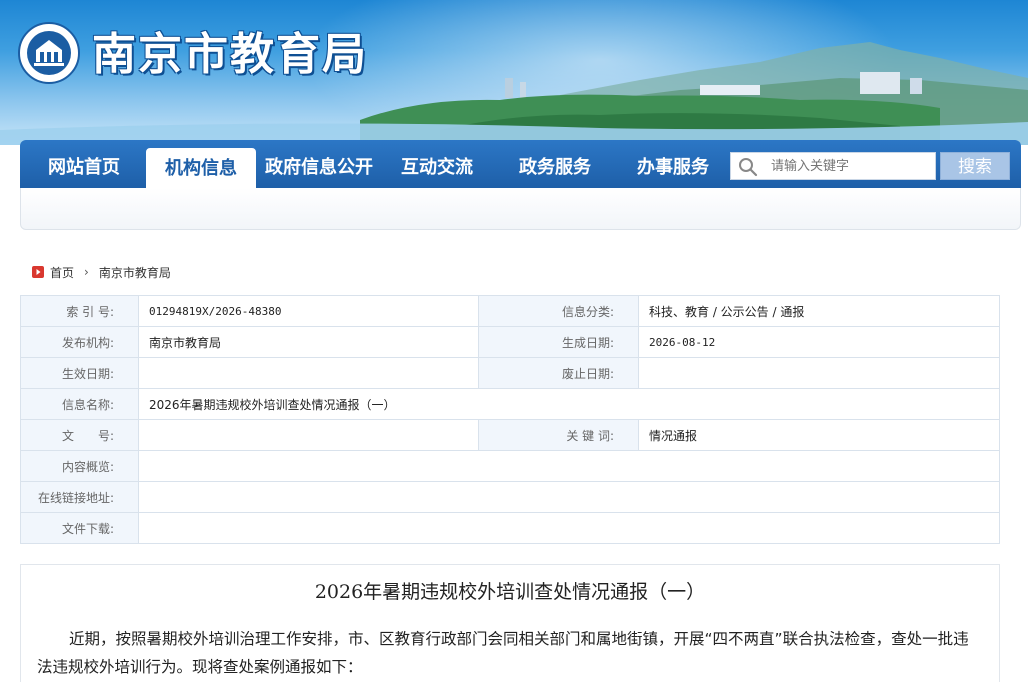  Describe the element at coordinates (748, 167) in the screenshot. I see `search-icon` at that location.